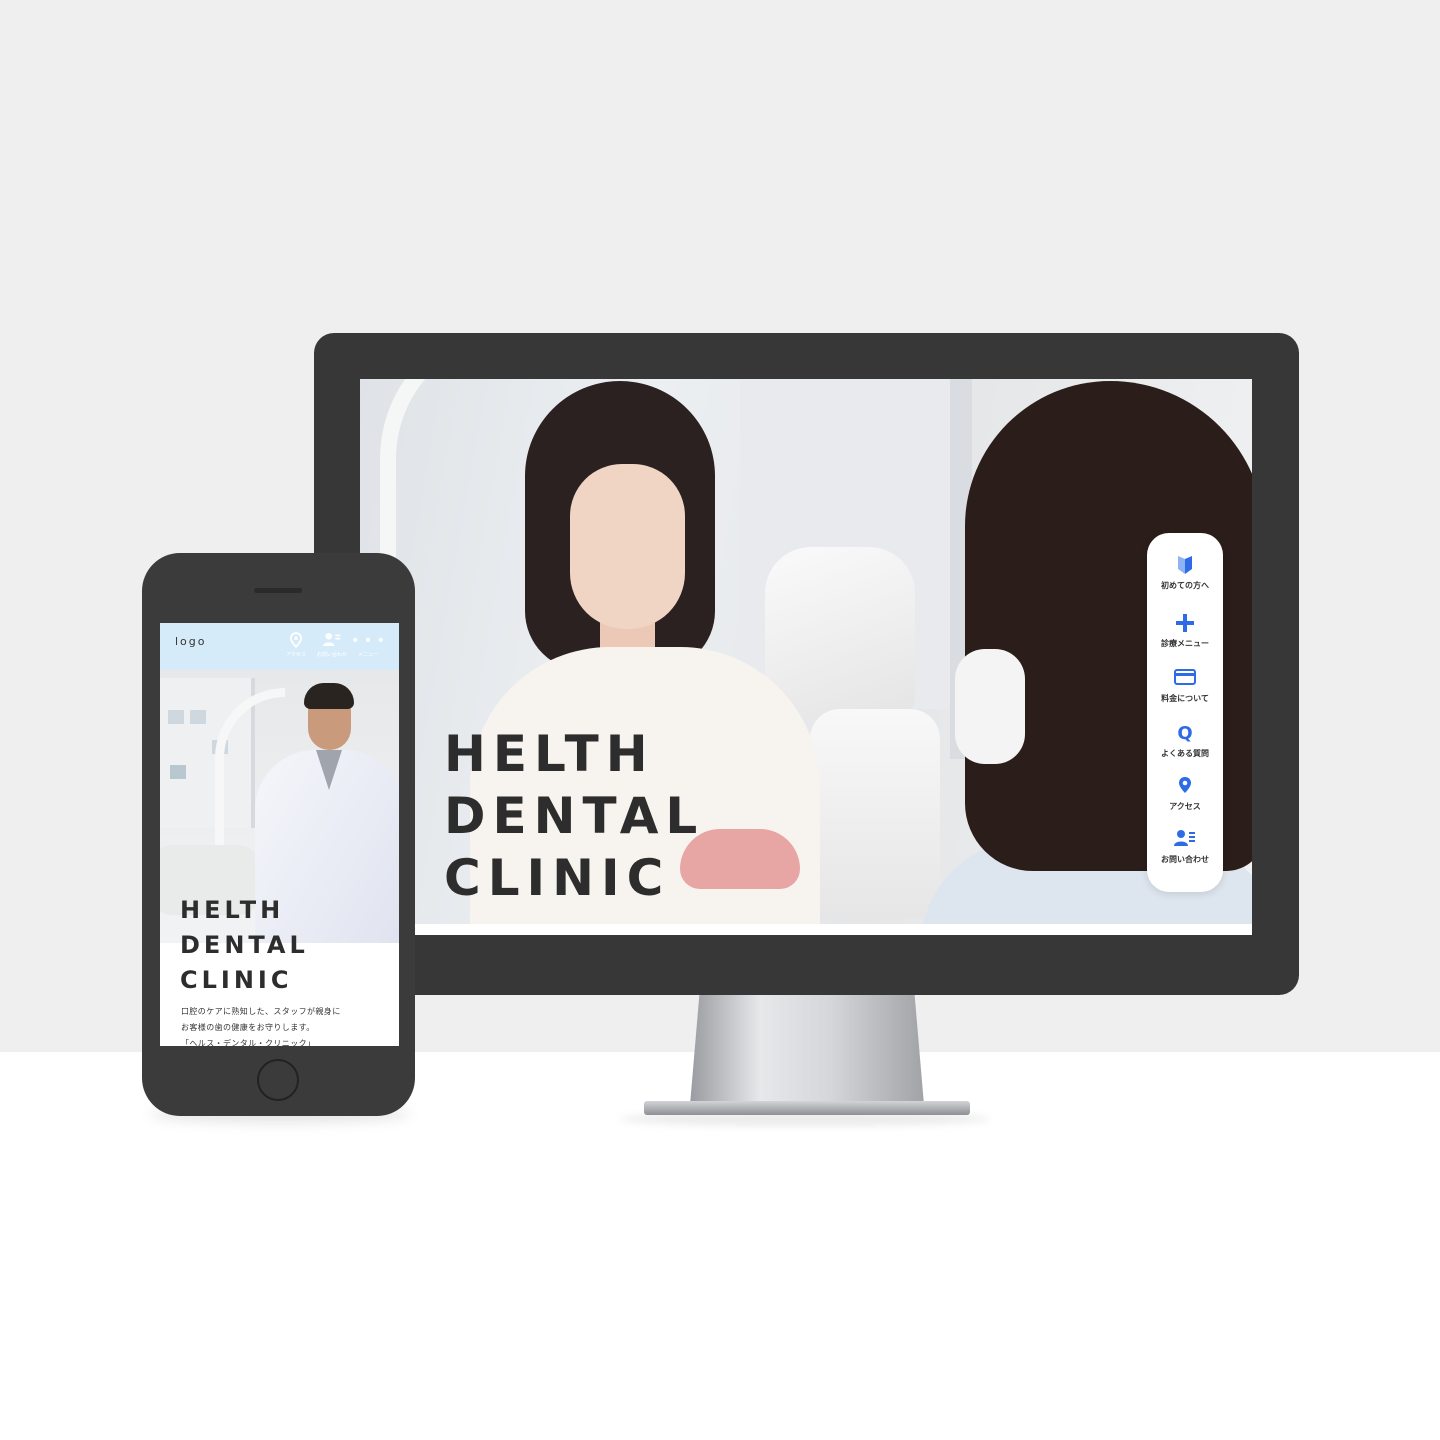 This screenshot has height=1440, width=1440. Describe the element at coordinates (1185, 859) in the screenshot. I see `side-nav-label: お問い合わせ` at that location.